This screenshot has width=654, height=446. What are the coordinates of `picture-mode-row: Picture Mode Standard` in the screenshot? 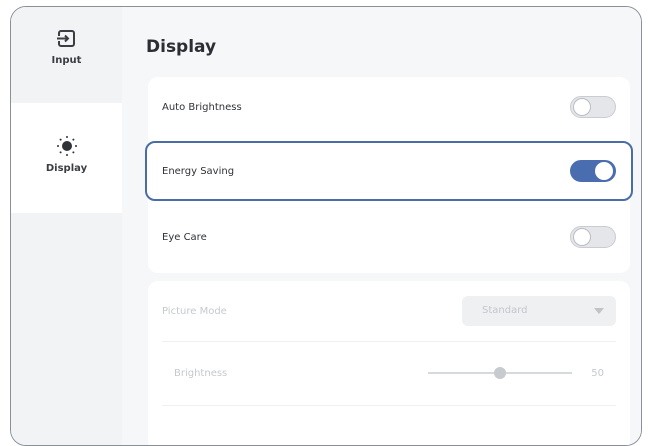 It's located at (389, 311).